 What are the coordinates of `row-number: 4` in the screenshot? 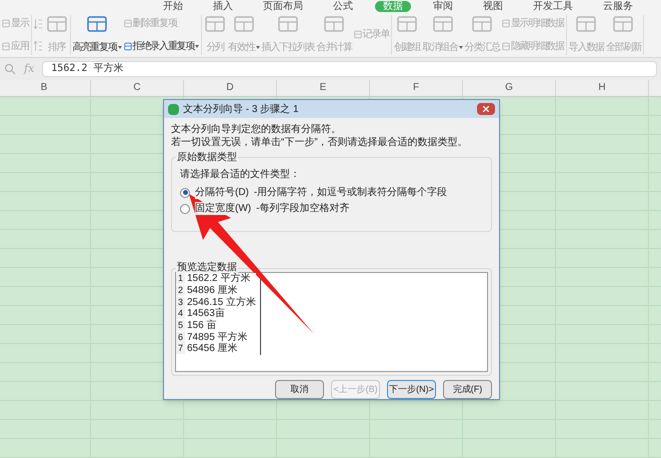 It's located at (180, 314).